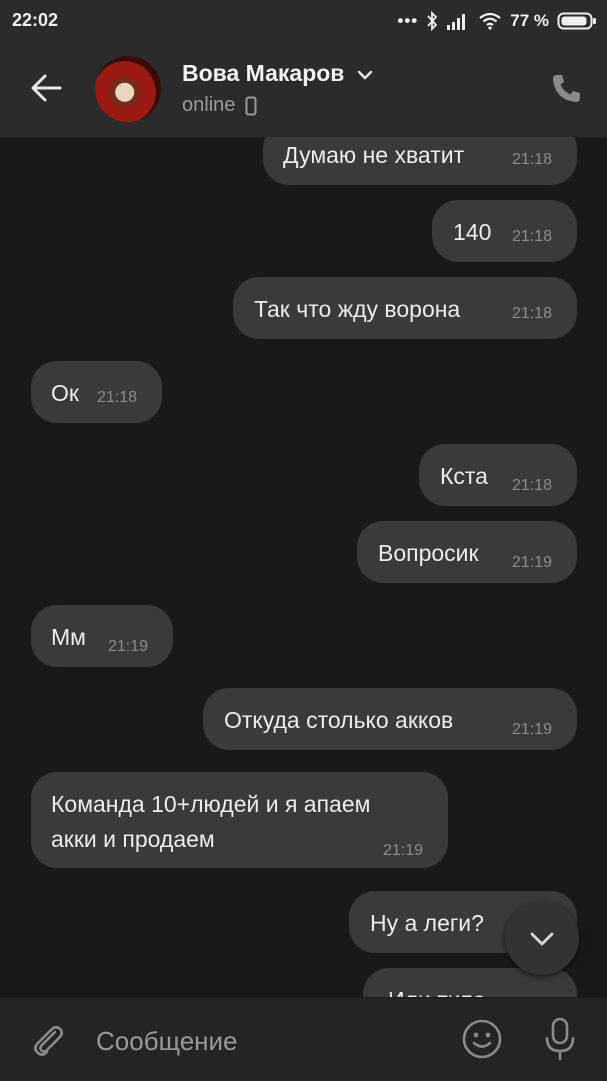 The width and height of the screenshot is (607, 1081). I want to click on presence-status: online, so click(219, 105).